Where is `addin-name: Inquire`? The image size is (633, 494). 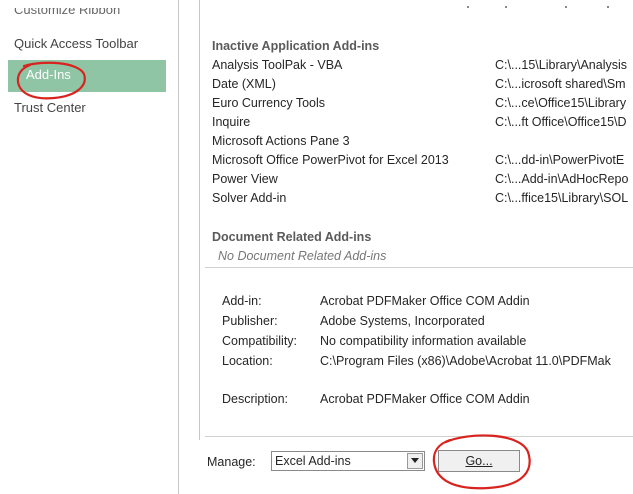 addin-name: Inquire is located at coordinates (231, 122).